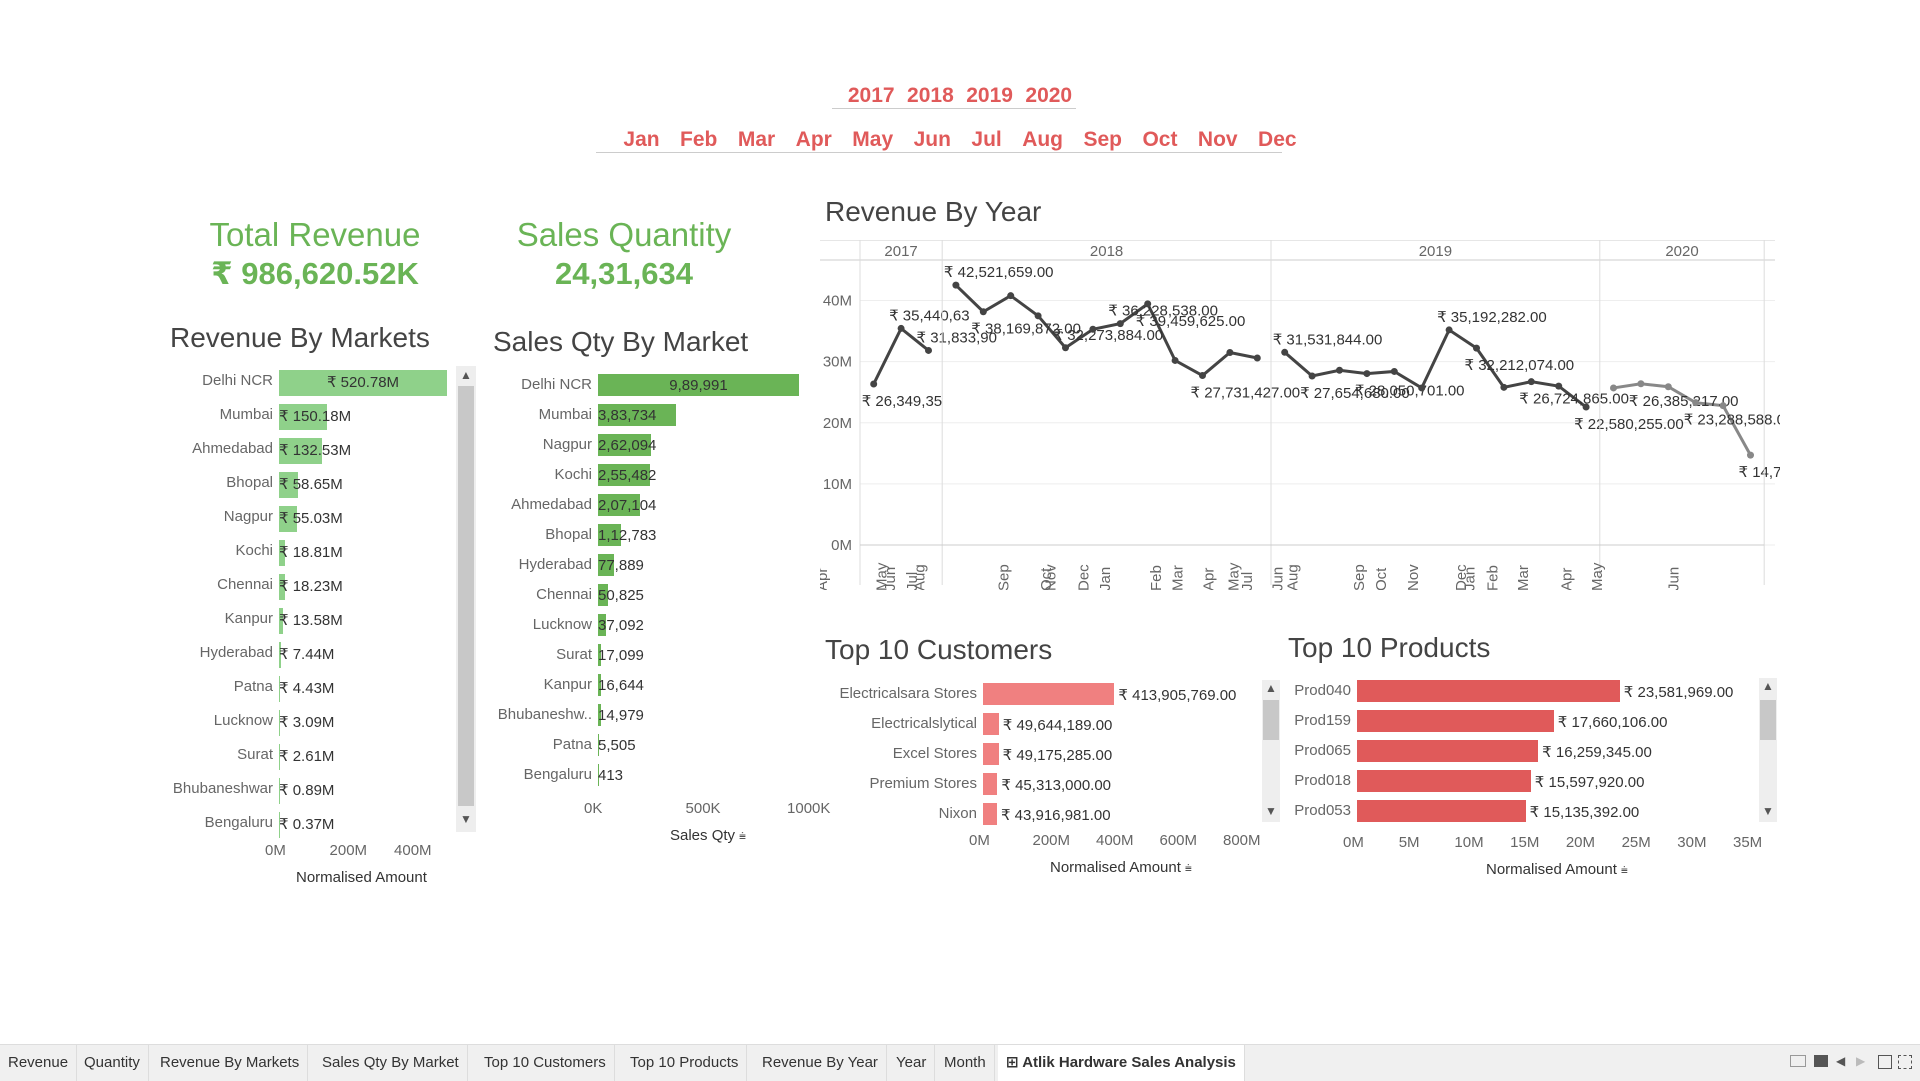 The image size is (1920, 1081). What do you see at coordinates (1597, 576) in the screenshot?
I see `month-tick: May` at bounding box center [1597, 576].